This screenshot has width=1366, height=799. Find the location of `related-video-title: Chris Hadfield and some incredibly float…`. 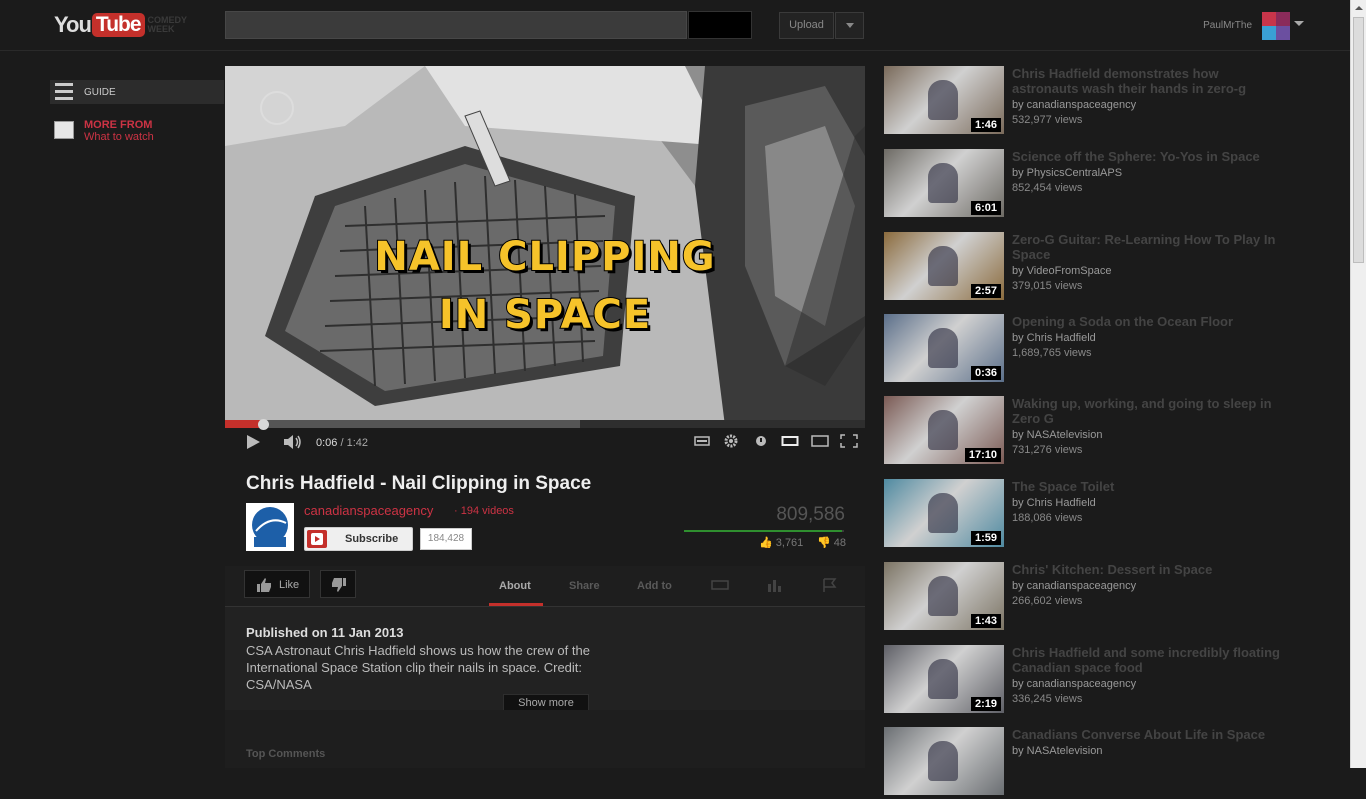

related-video-title: Chris Hadfield and some incredibly float… is located at coordinates (1147, 660).